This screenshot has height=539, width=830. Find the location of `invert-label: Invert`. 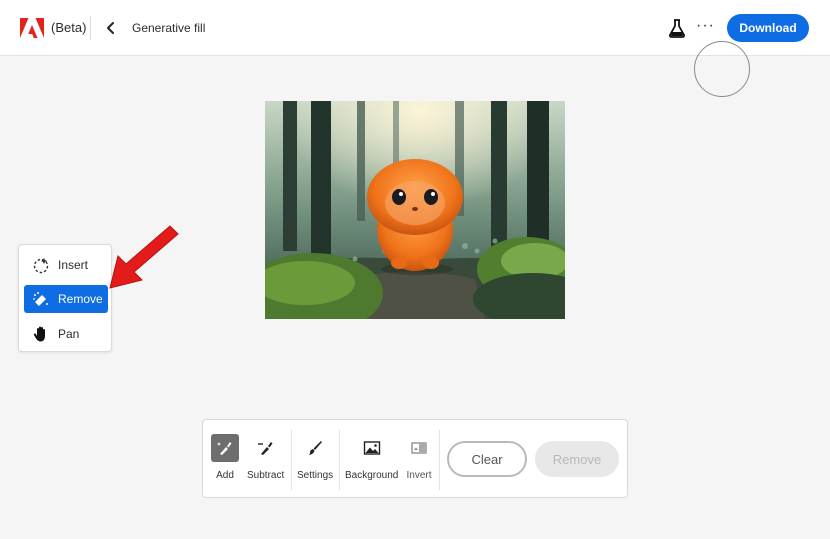

invert-label: Invert is located at coordinates (419, 475).